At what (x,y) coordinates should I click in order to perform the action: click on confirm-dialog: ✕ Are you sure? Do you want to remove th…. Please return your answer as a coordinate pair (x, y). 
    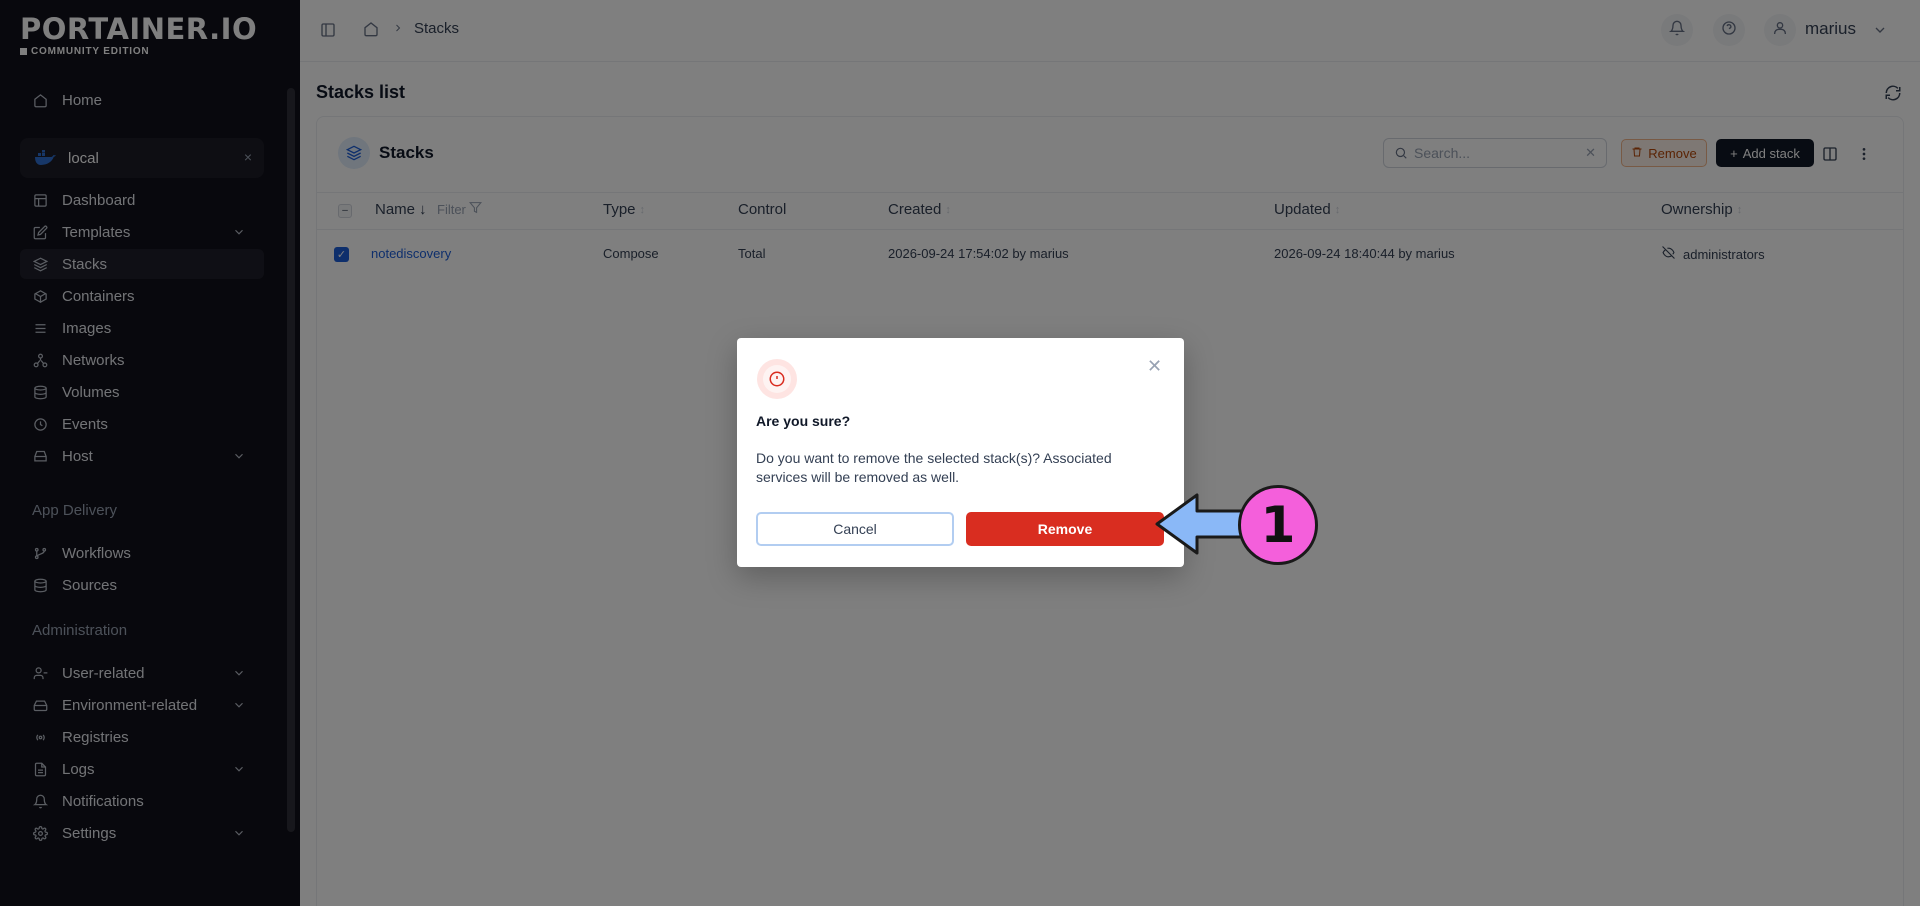
    Looking at the image, I should click on (960, 452).